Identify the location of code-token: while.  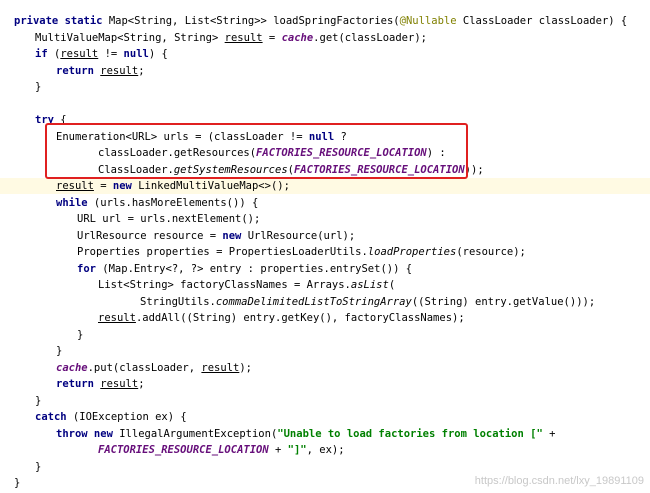
(72, 202).